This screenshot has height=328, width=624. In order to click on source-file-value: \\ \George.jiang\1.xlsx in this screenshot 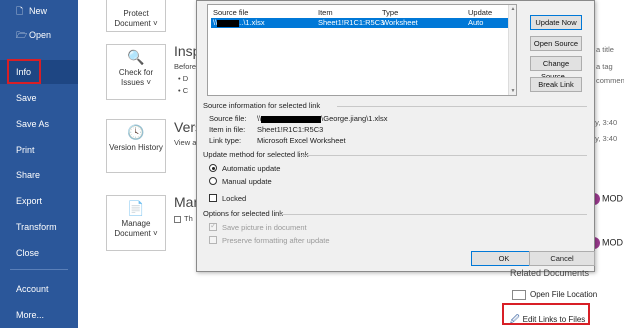, I will do `click(322, 118)`.